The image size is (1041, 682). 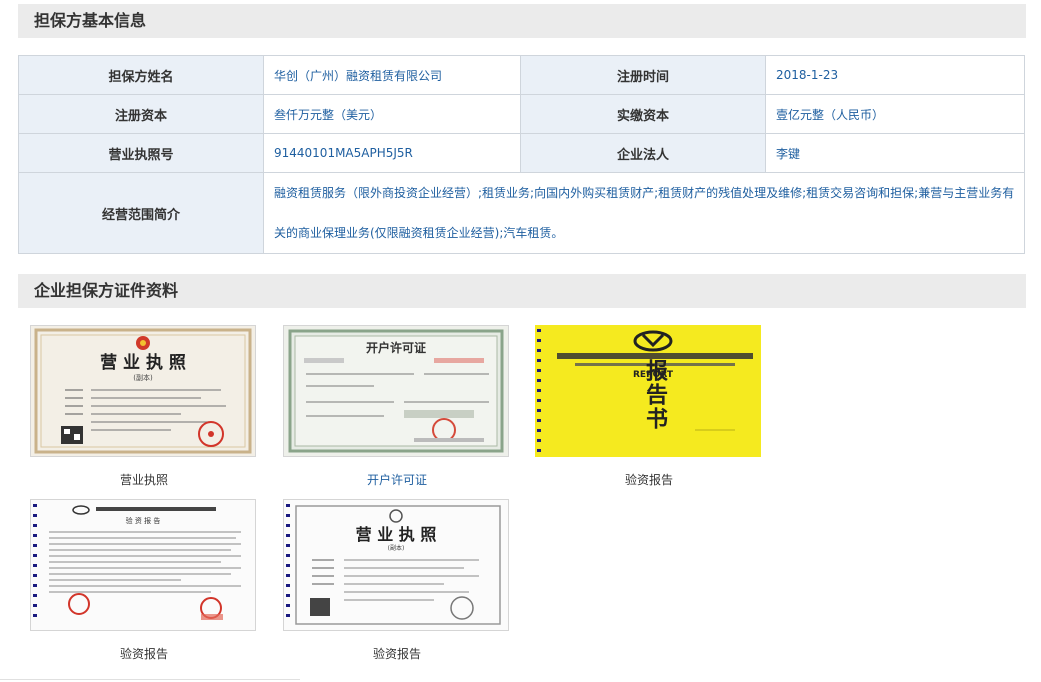 What do you see at coordinates (143, 377) in the screenshot?
I see `license-image-subtitle: (副本)` at bounding box center [143, 377].